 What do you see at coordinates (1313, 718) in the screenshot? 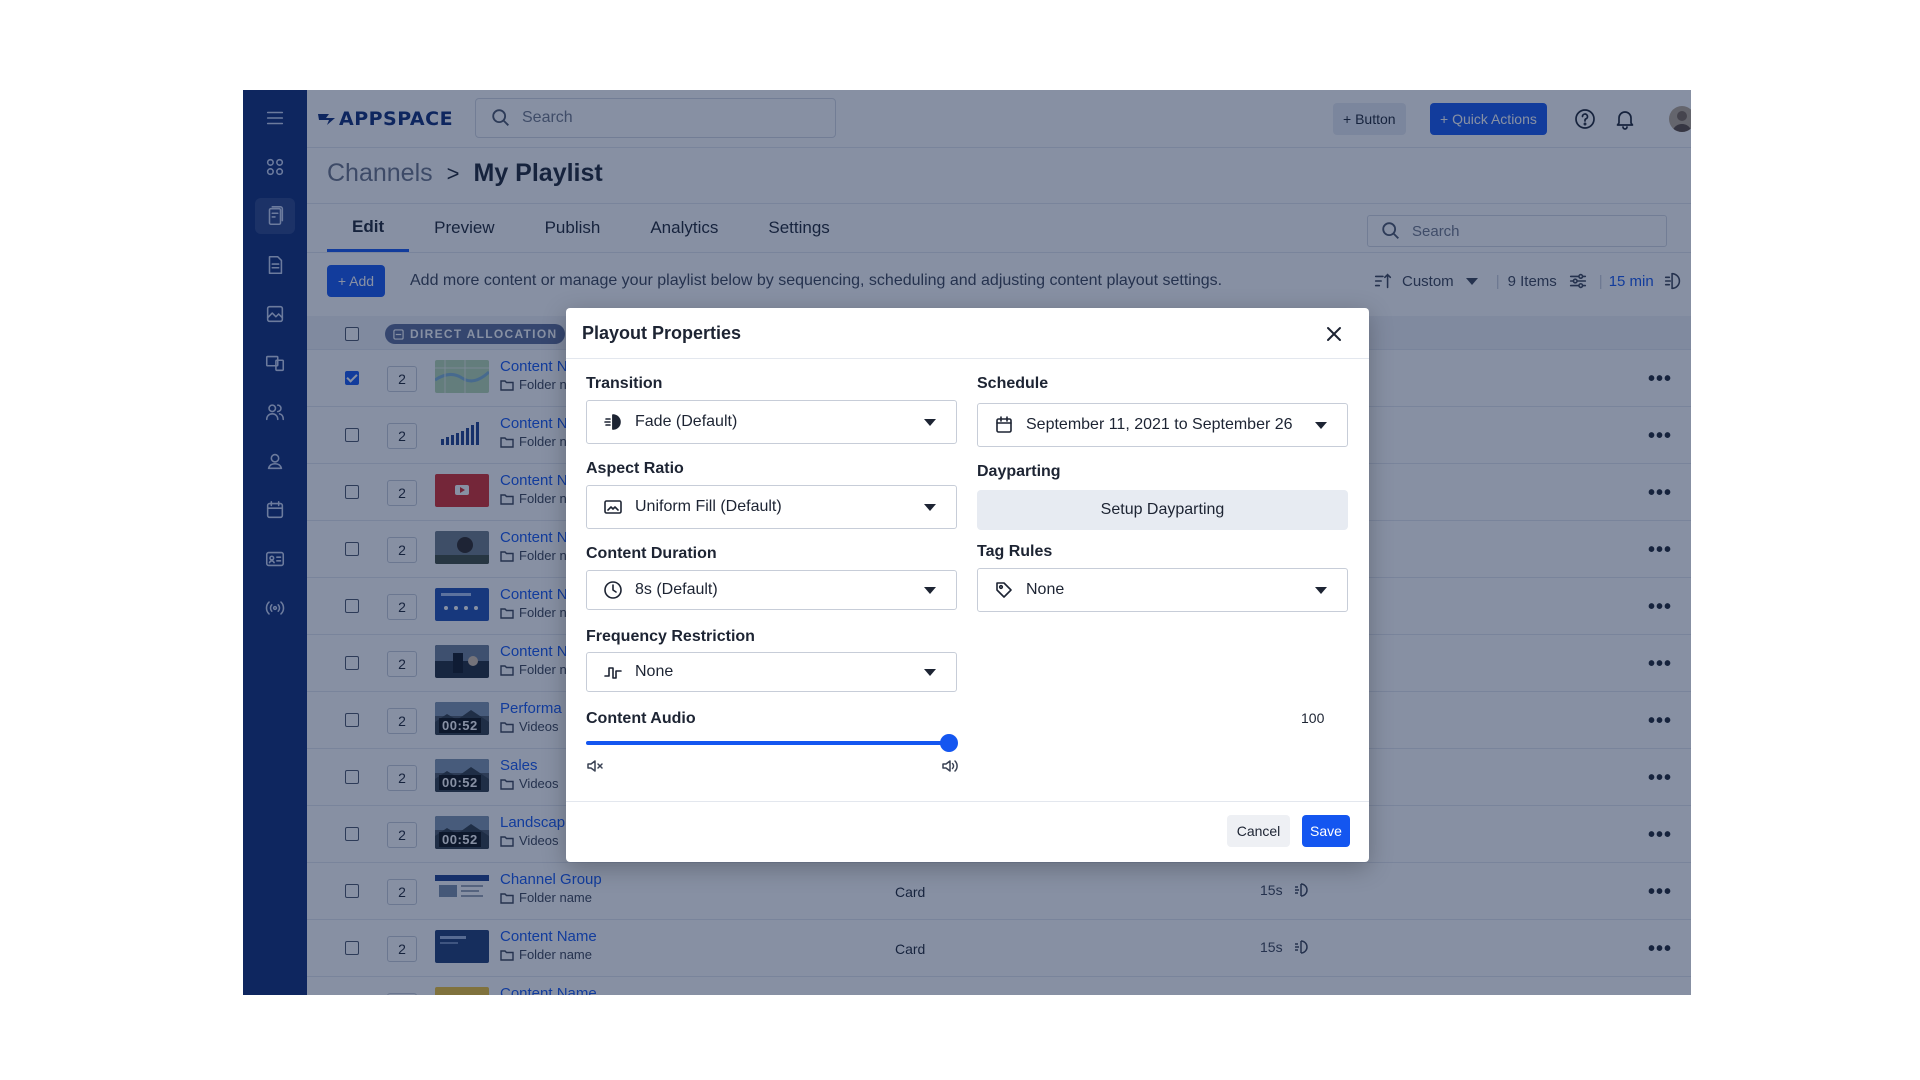
I see `content-audio-value: 100` at bounding box center [1313, 718].